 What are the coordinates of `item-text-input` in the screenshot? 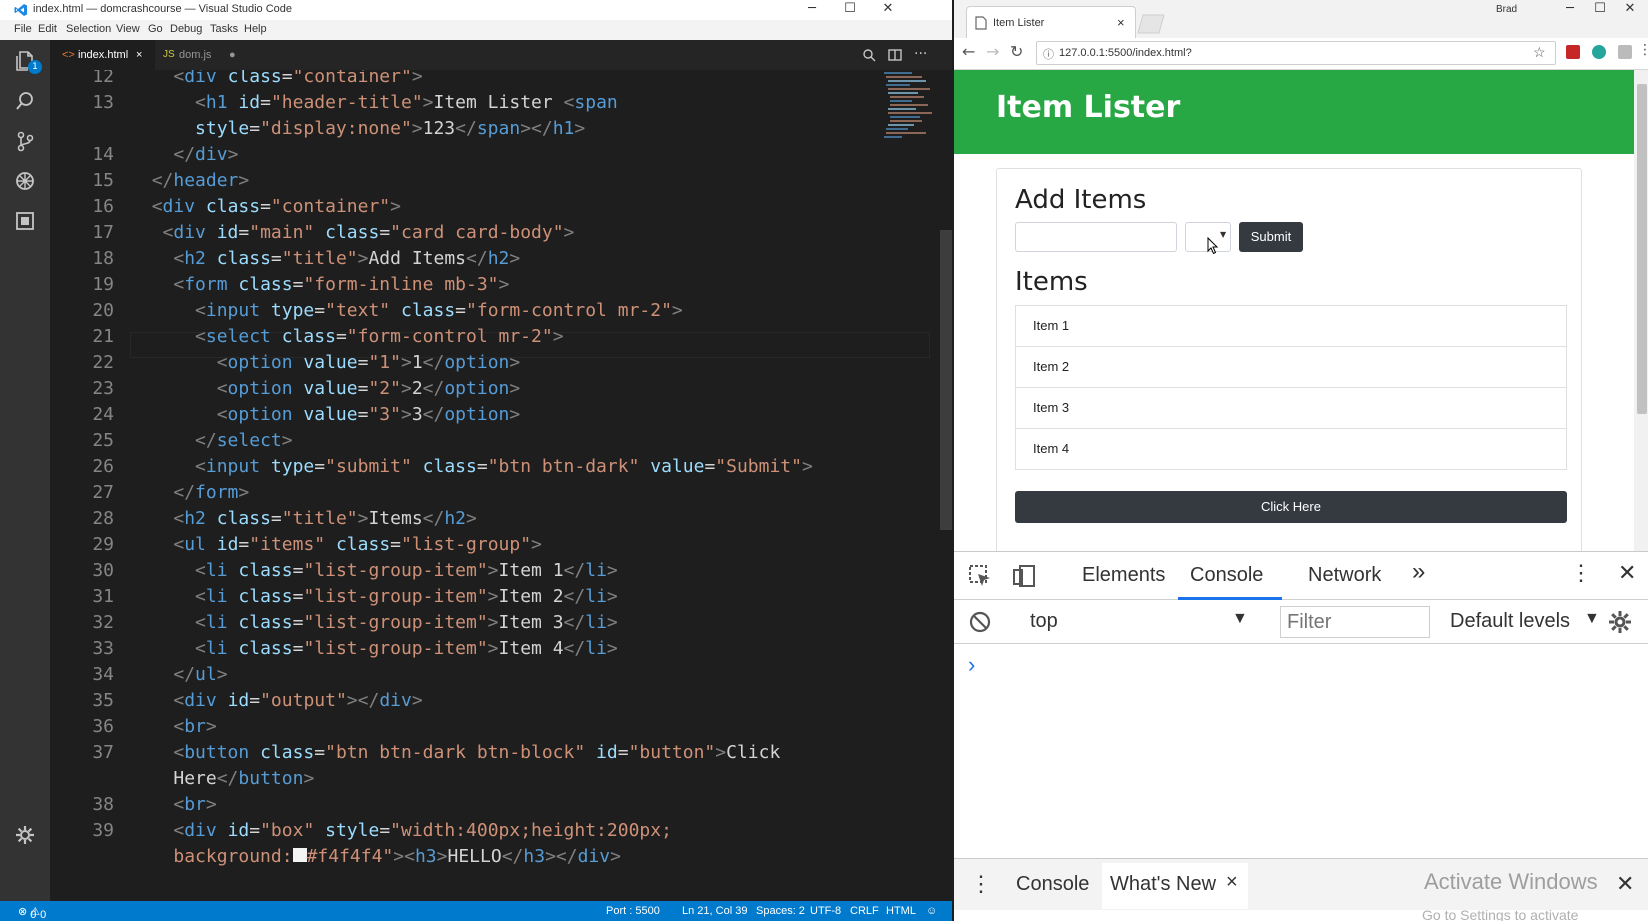 It's located at (1096, 237).